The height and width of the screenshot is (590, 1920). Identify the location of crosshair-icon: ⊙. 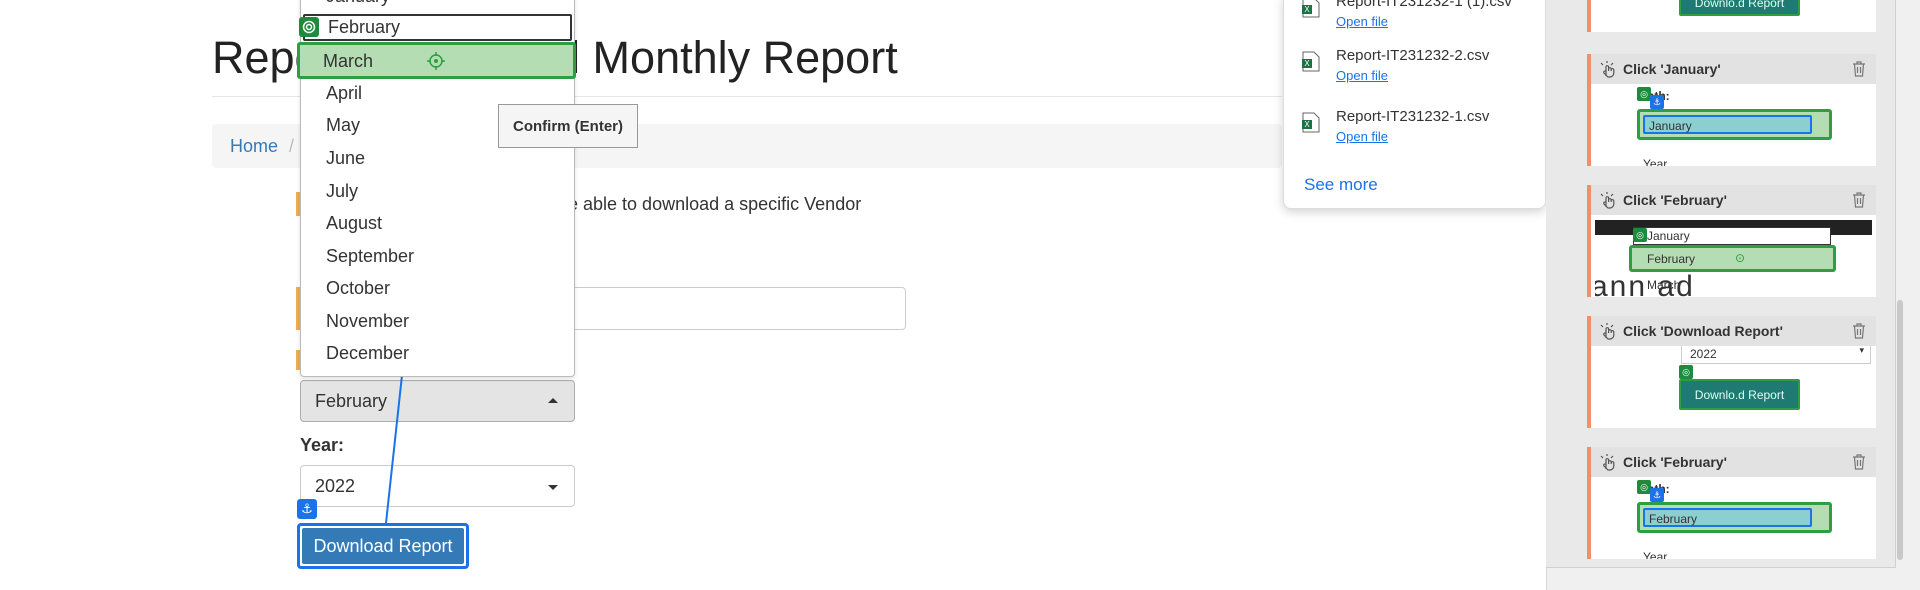
(1740, 258).